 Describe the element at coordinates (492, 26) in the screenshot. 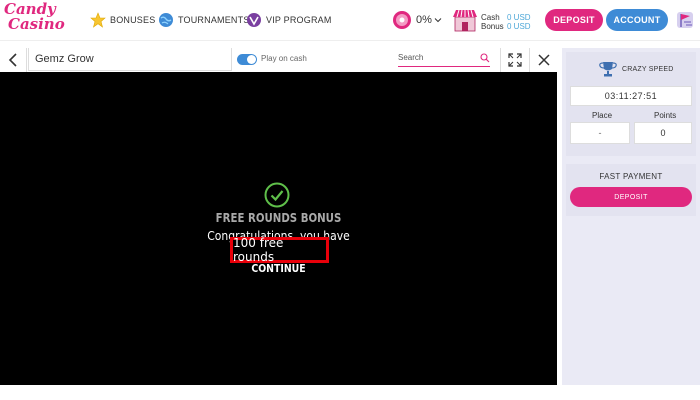

I see `bonus-label: Bonus` at that location.